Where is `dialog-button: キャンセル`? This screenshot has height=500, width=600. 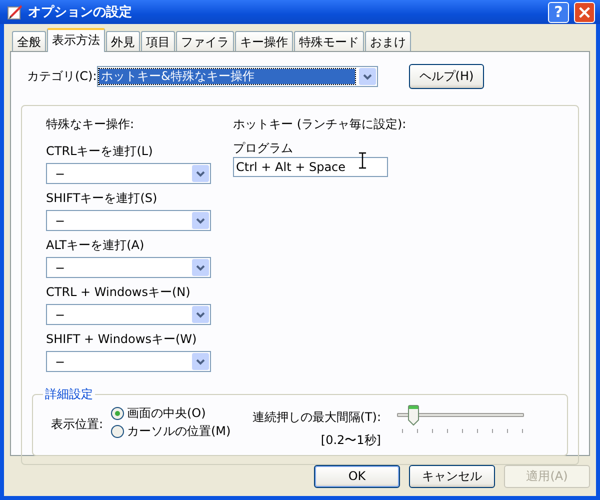
dialog-button: キャンセル is located at coordinates (452, 476).